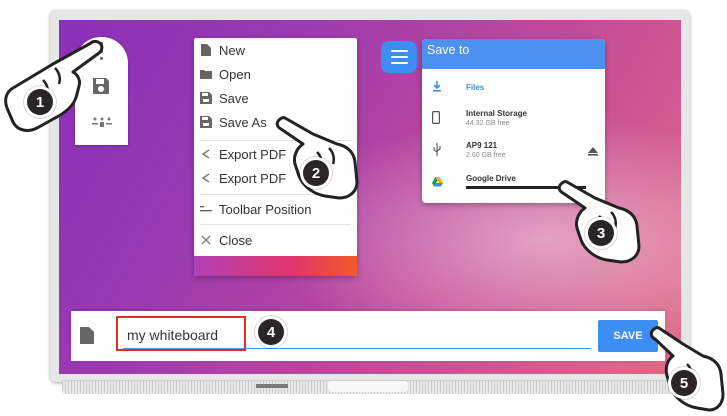 This screenshot has width=727, height=416. Describe the element at coordinates (234, 98) in the screenshot. I see `menu-item-label: Save` at that location.